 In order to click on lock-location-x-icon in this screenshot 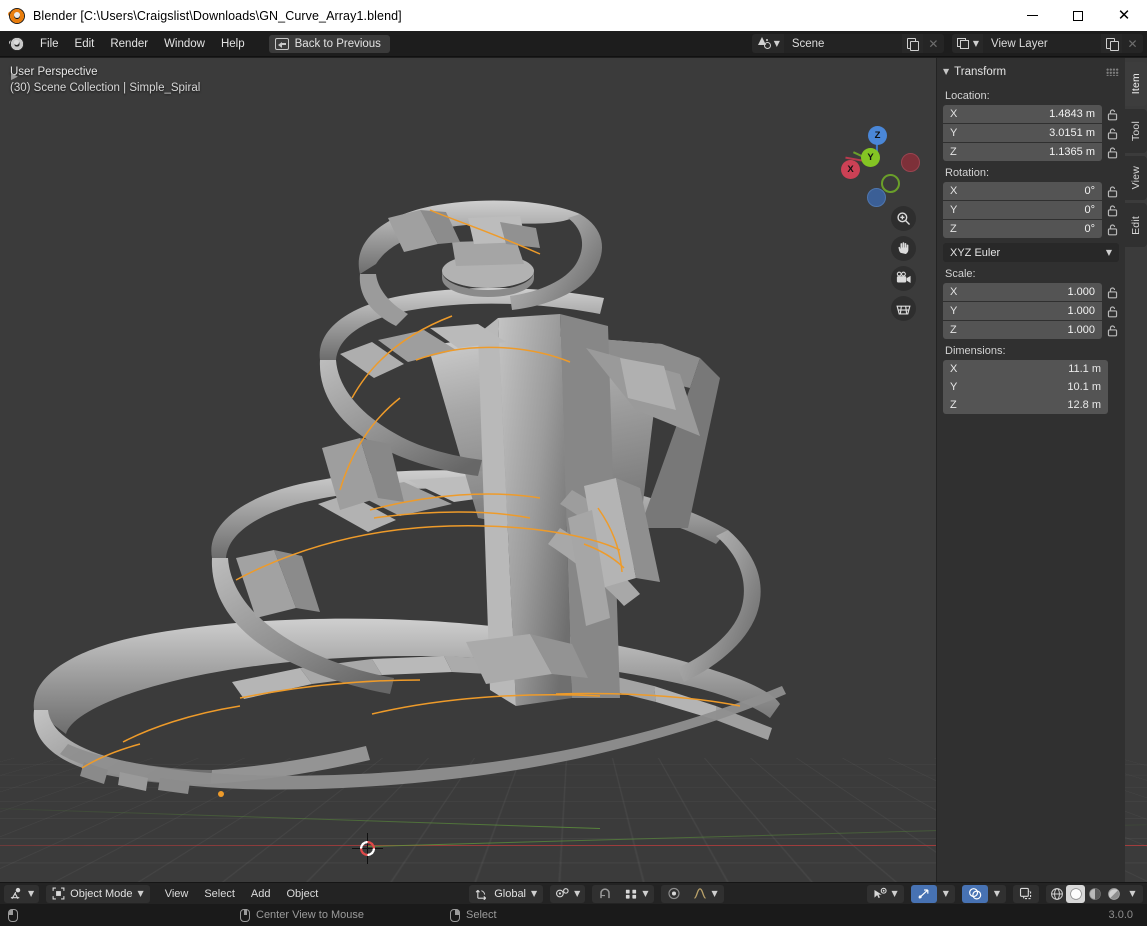, I will do `click(1112, 114)`.